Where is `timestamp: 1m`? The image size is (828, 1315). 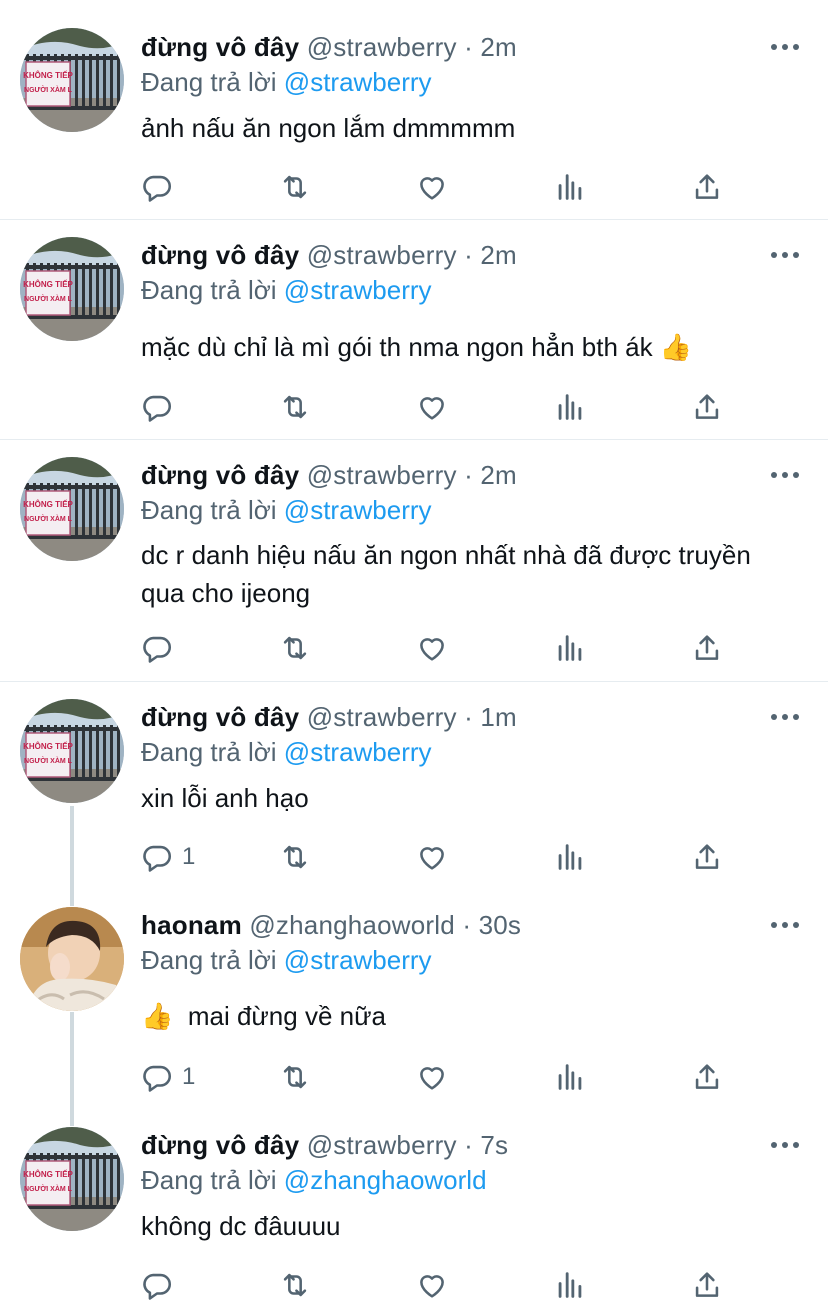
timestamp: 1m is located at coordinates (498, 717).